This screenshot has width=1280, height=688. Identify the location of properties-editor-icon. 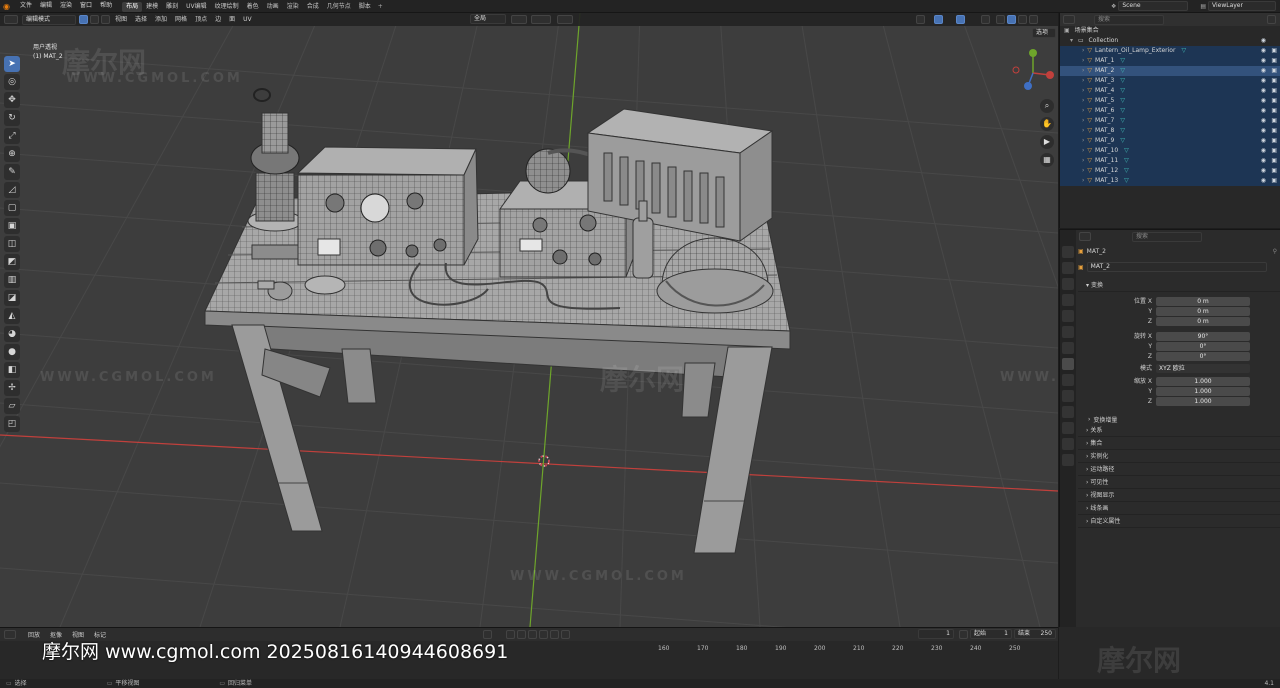
(1085, 236).